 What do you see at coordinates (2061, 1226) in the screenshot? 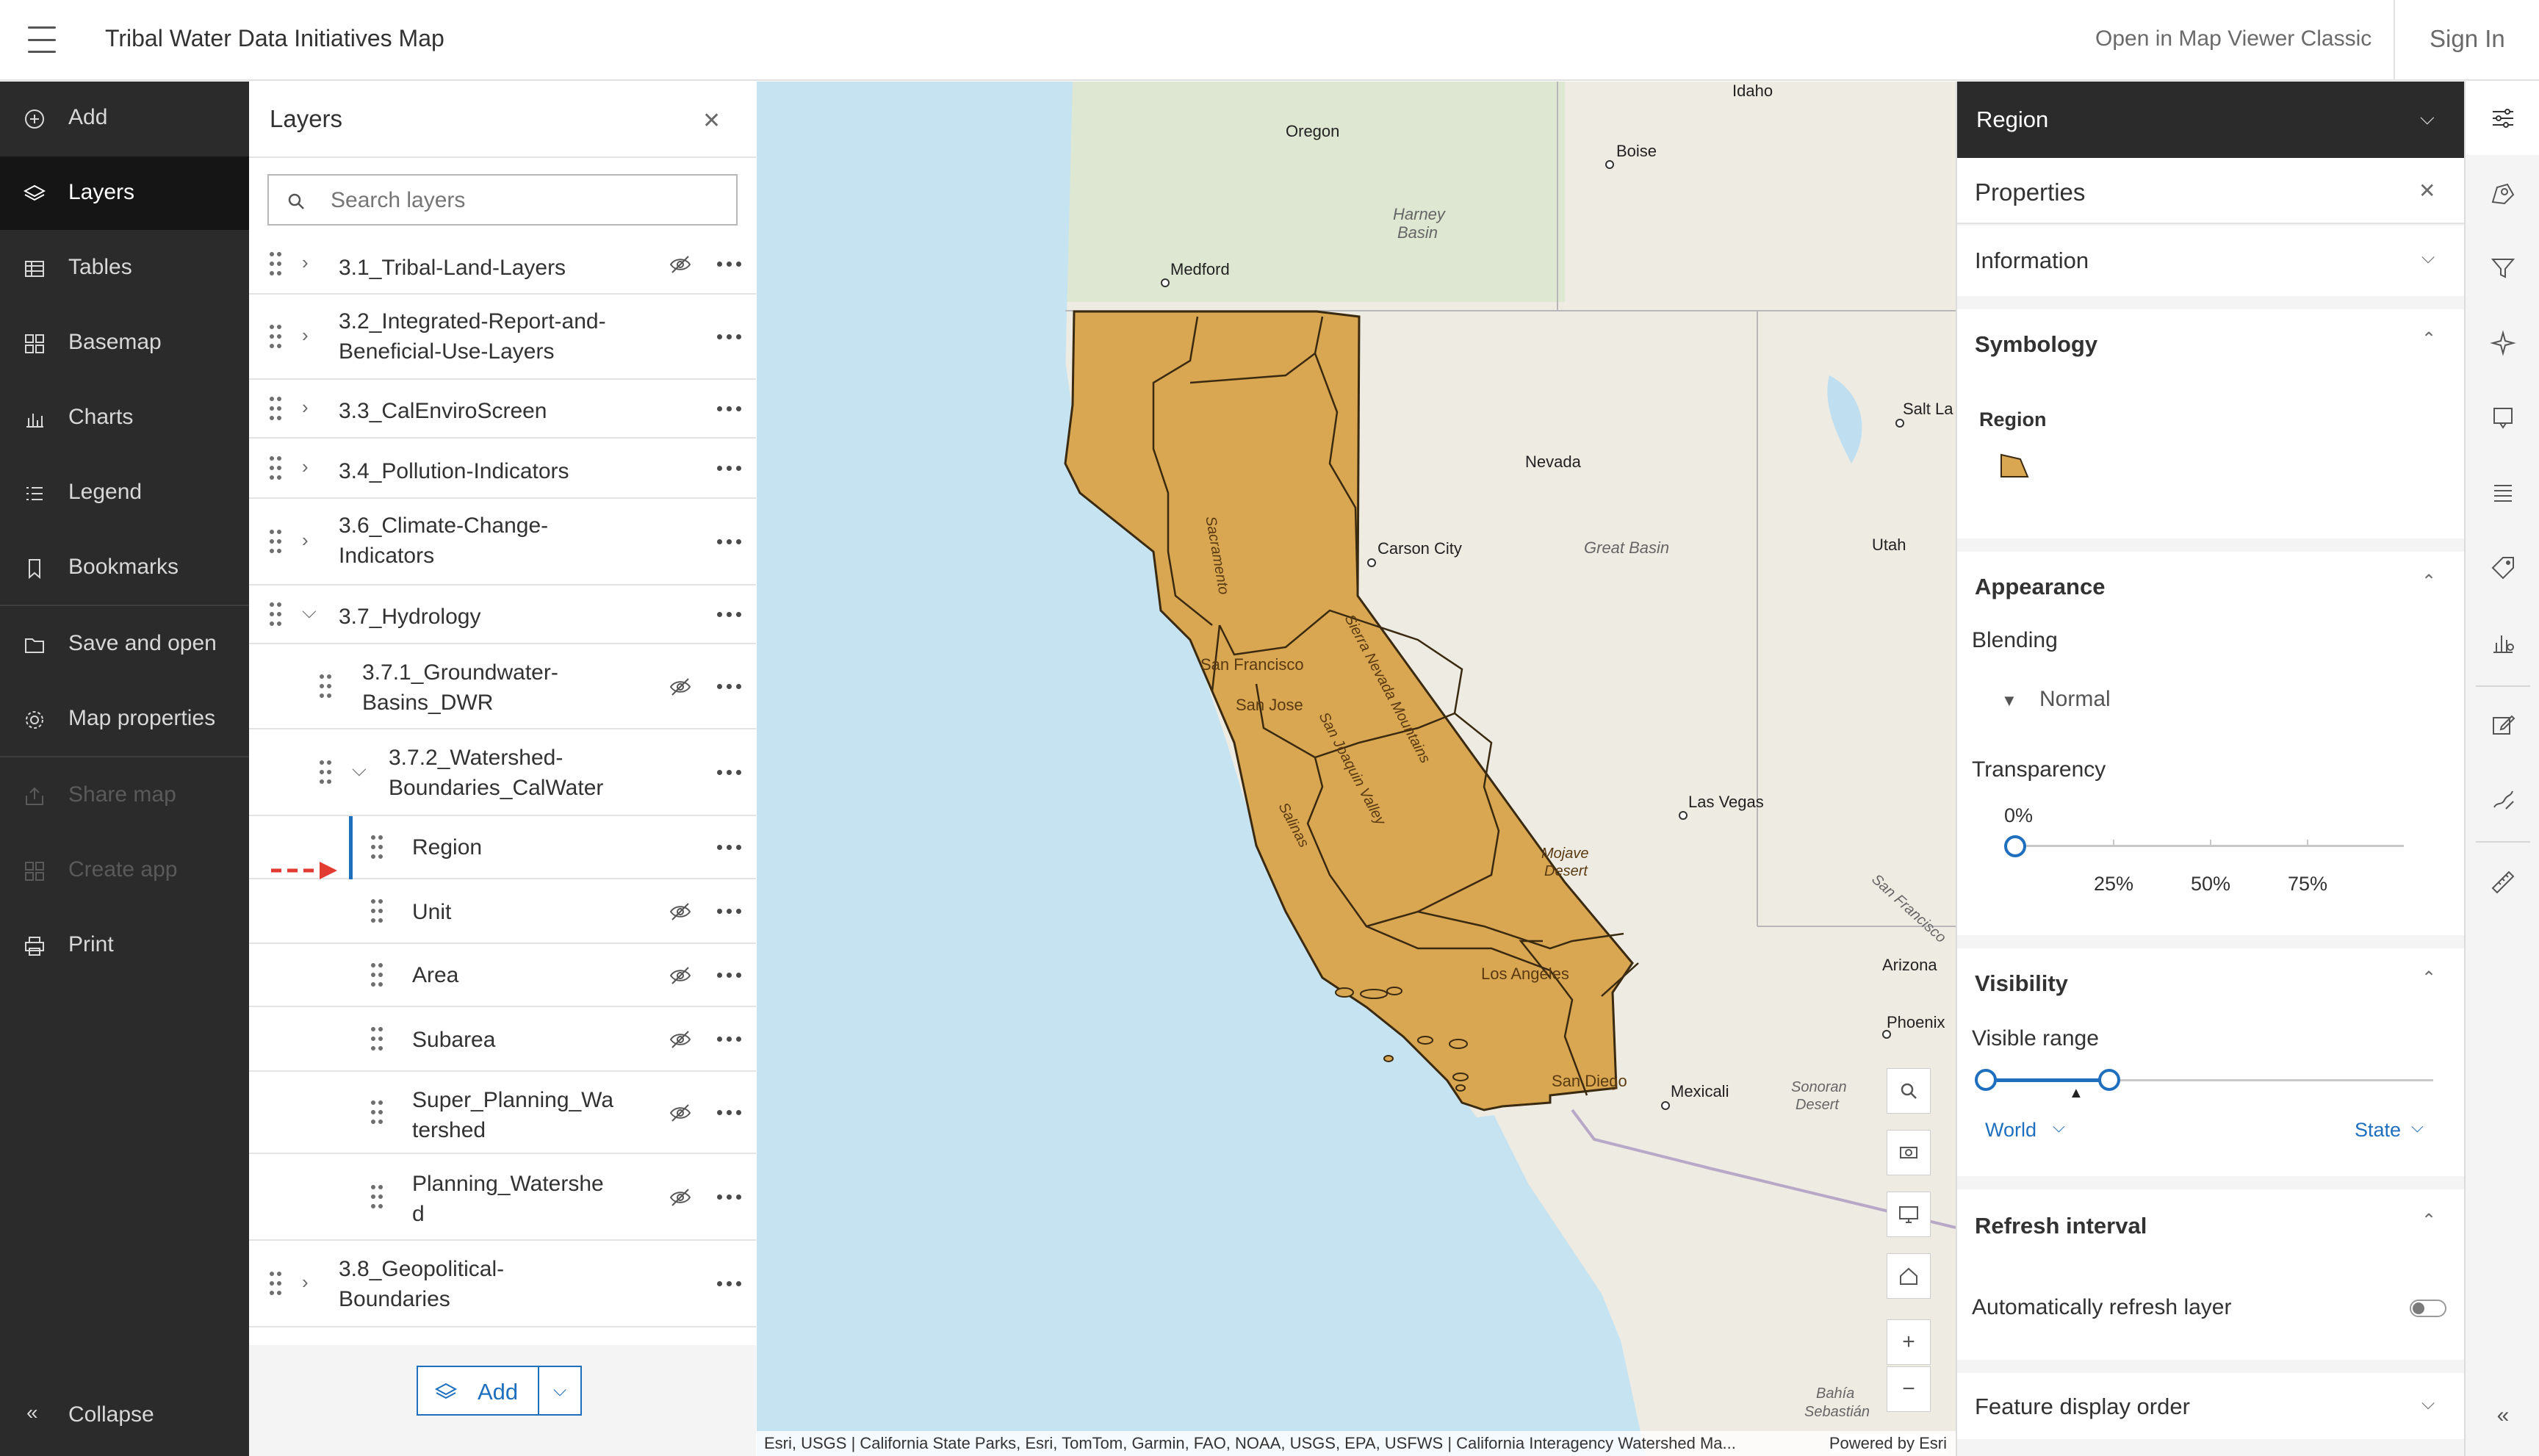
I see `refresh-interval-title: Refresh interval` at bounding box center [2061, 1226].